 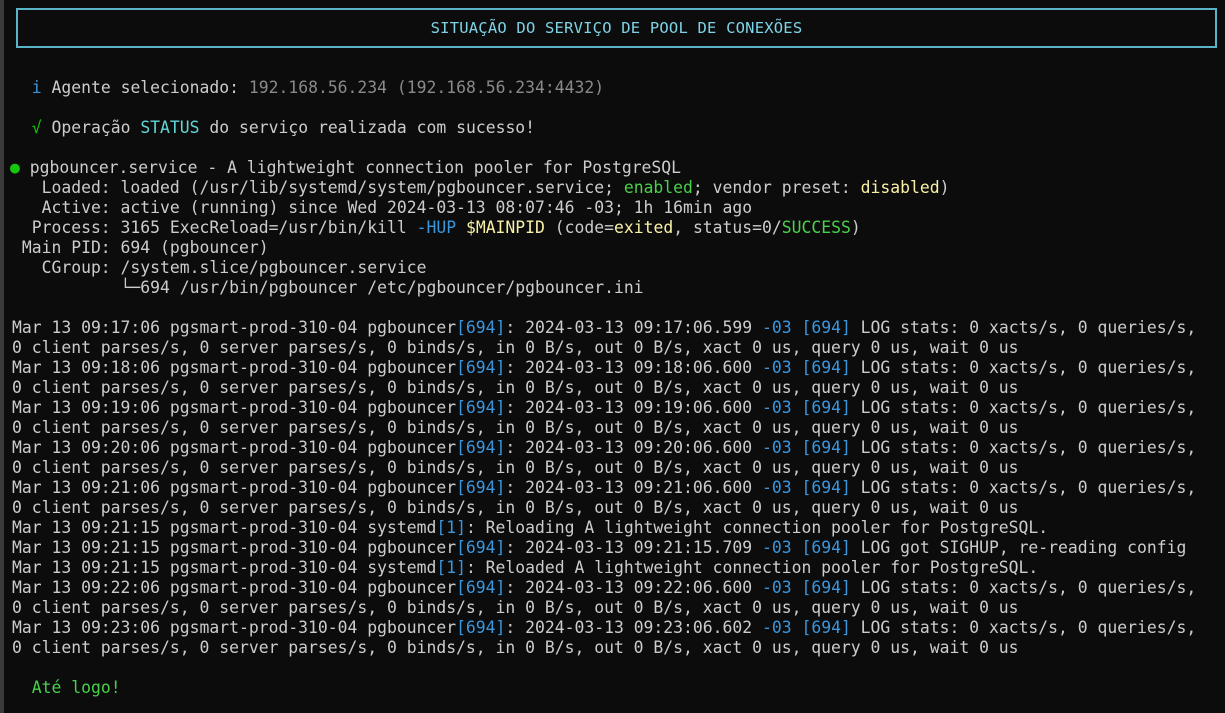 What do you see at coordinates (150, 87) in the screenshot?
I see `agent-label: Agente selecionado:` at bounding box center [150, 87].